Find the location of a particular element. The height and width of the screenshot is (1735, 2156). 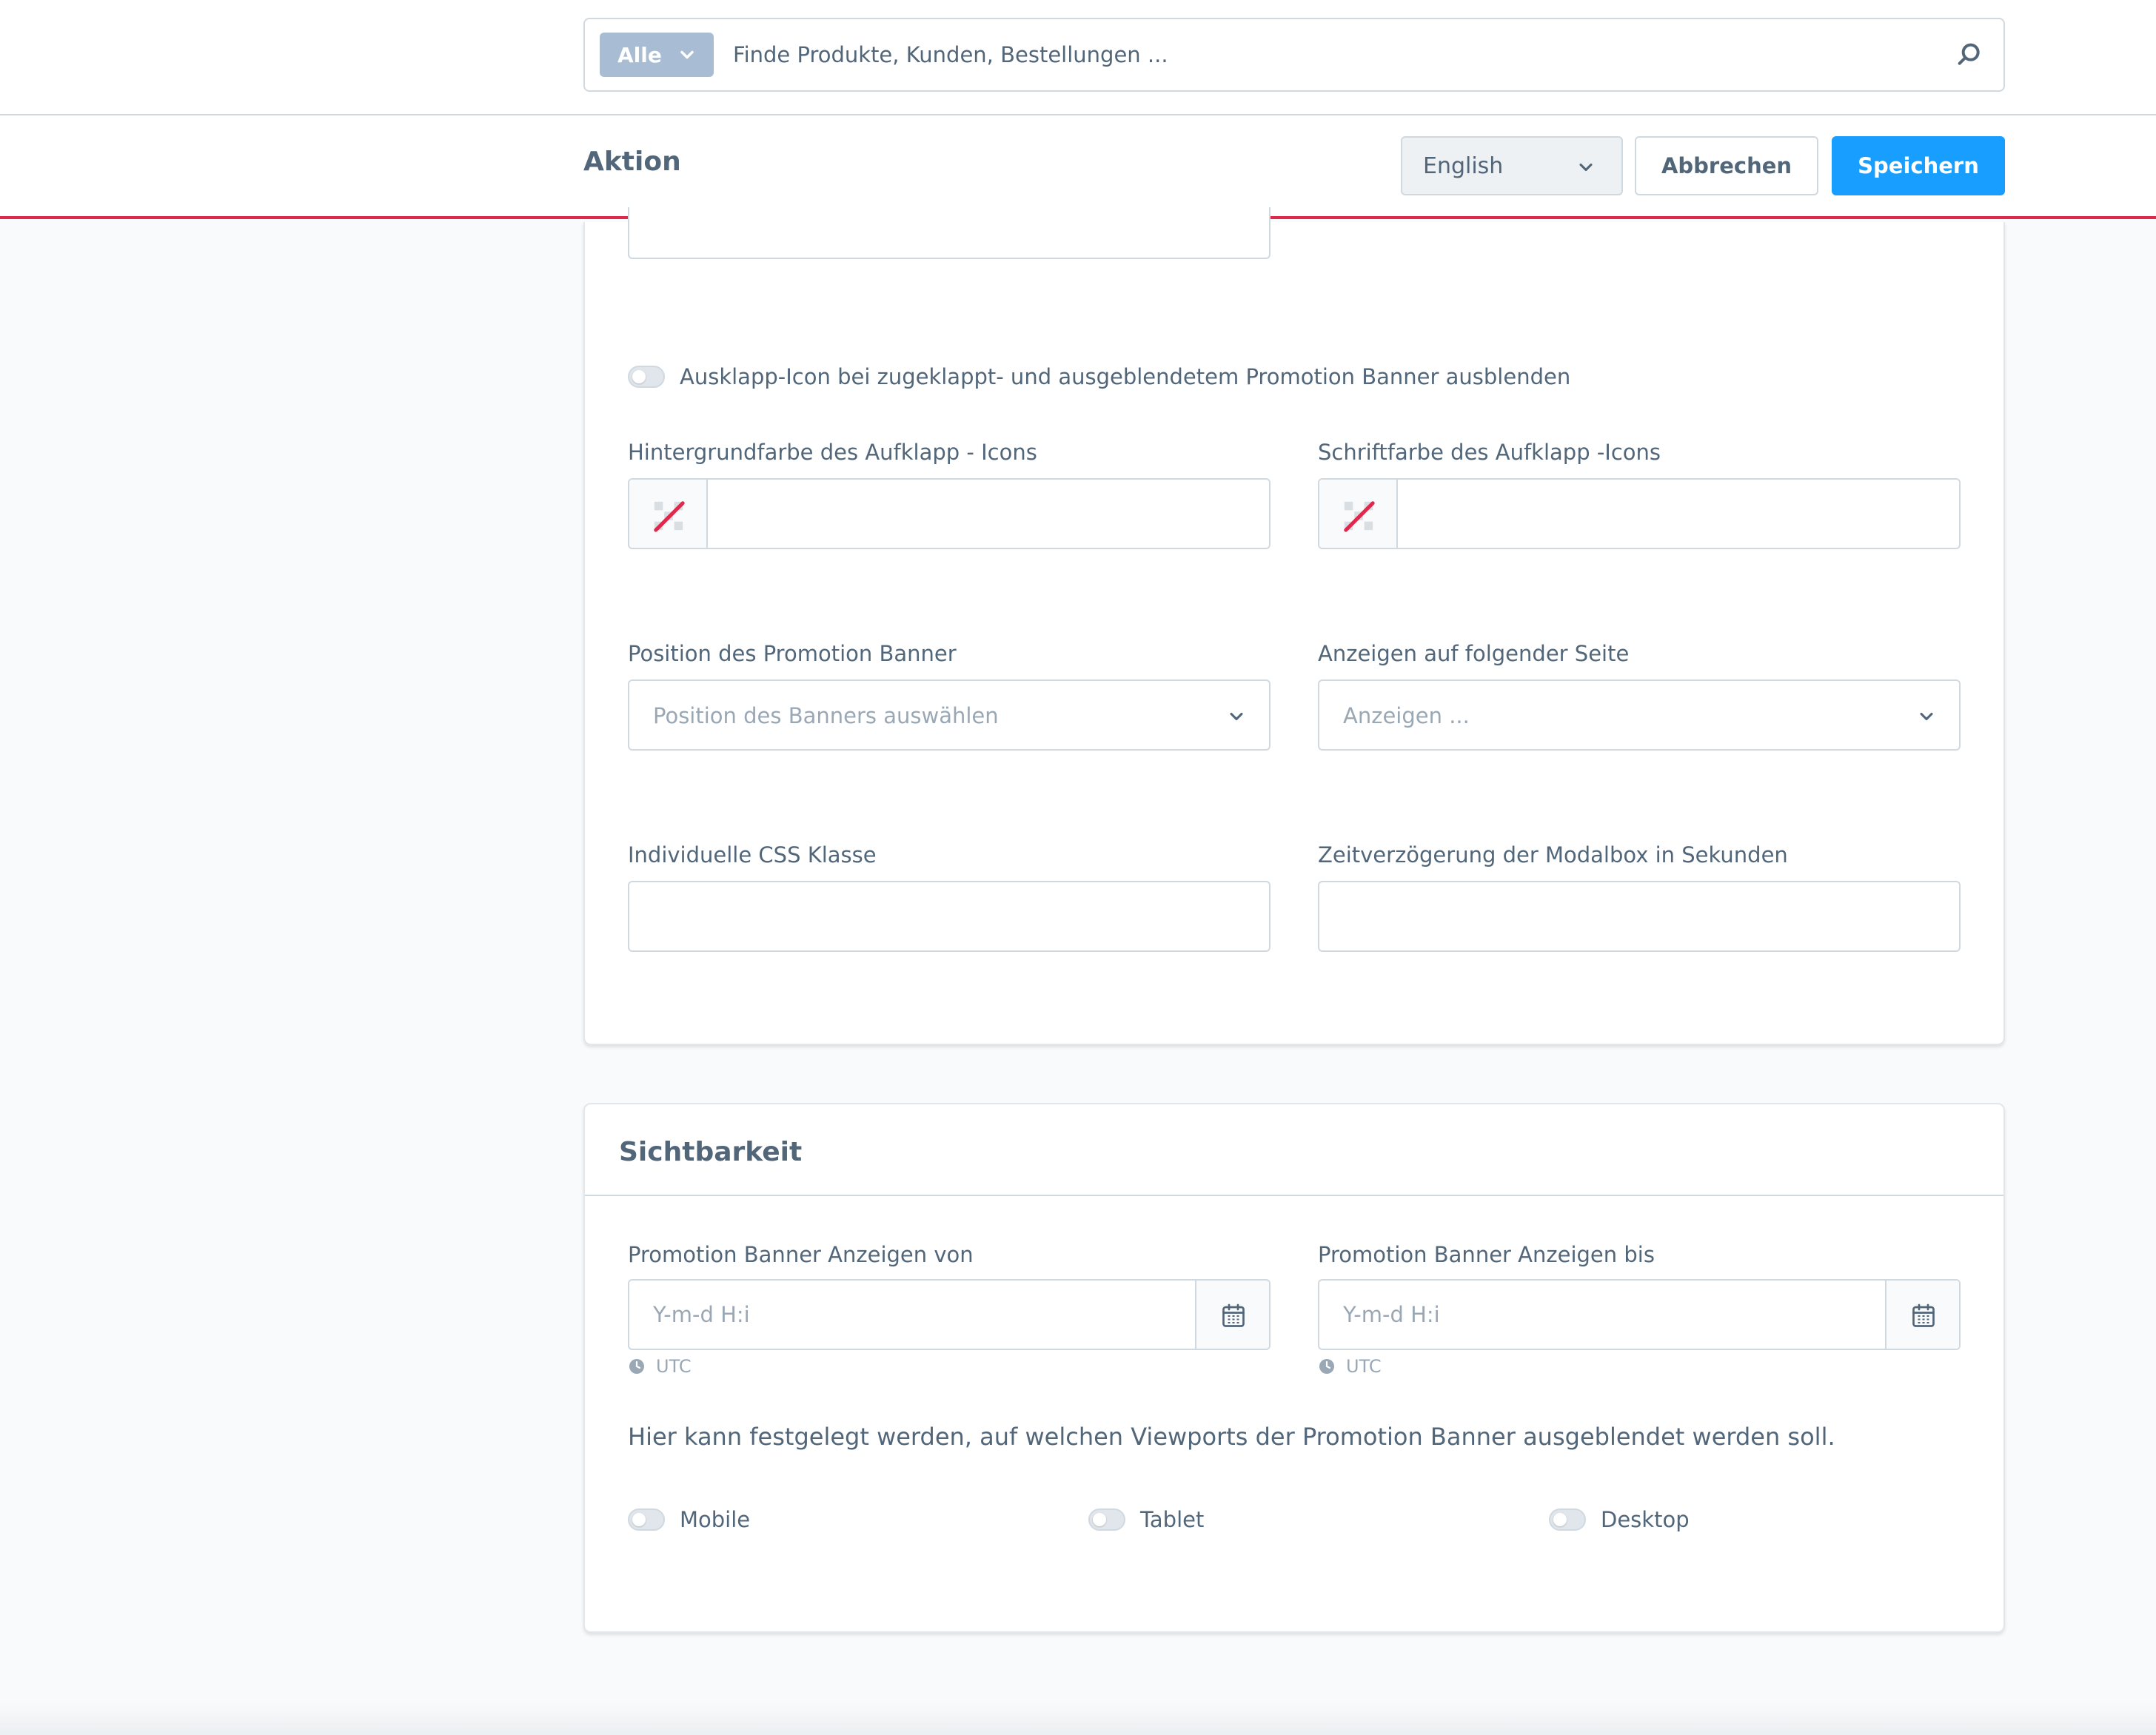

delay-input is located at coordinates (1639, 916).